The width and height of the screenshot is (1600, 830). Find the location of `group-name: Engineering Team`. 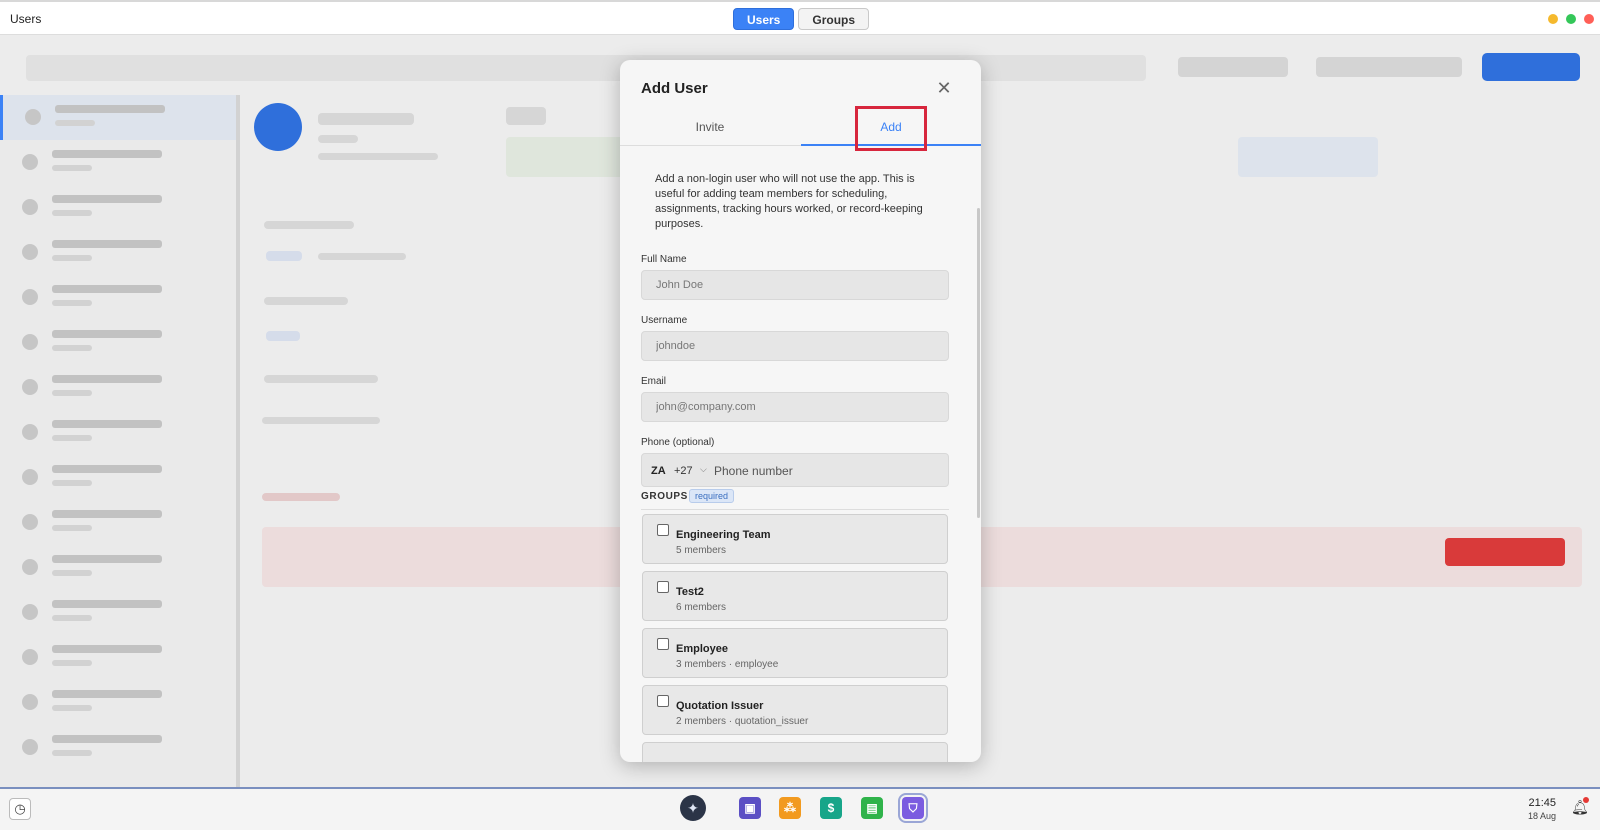

group-name: Engineering Team is located at coordinates (723, 535).